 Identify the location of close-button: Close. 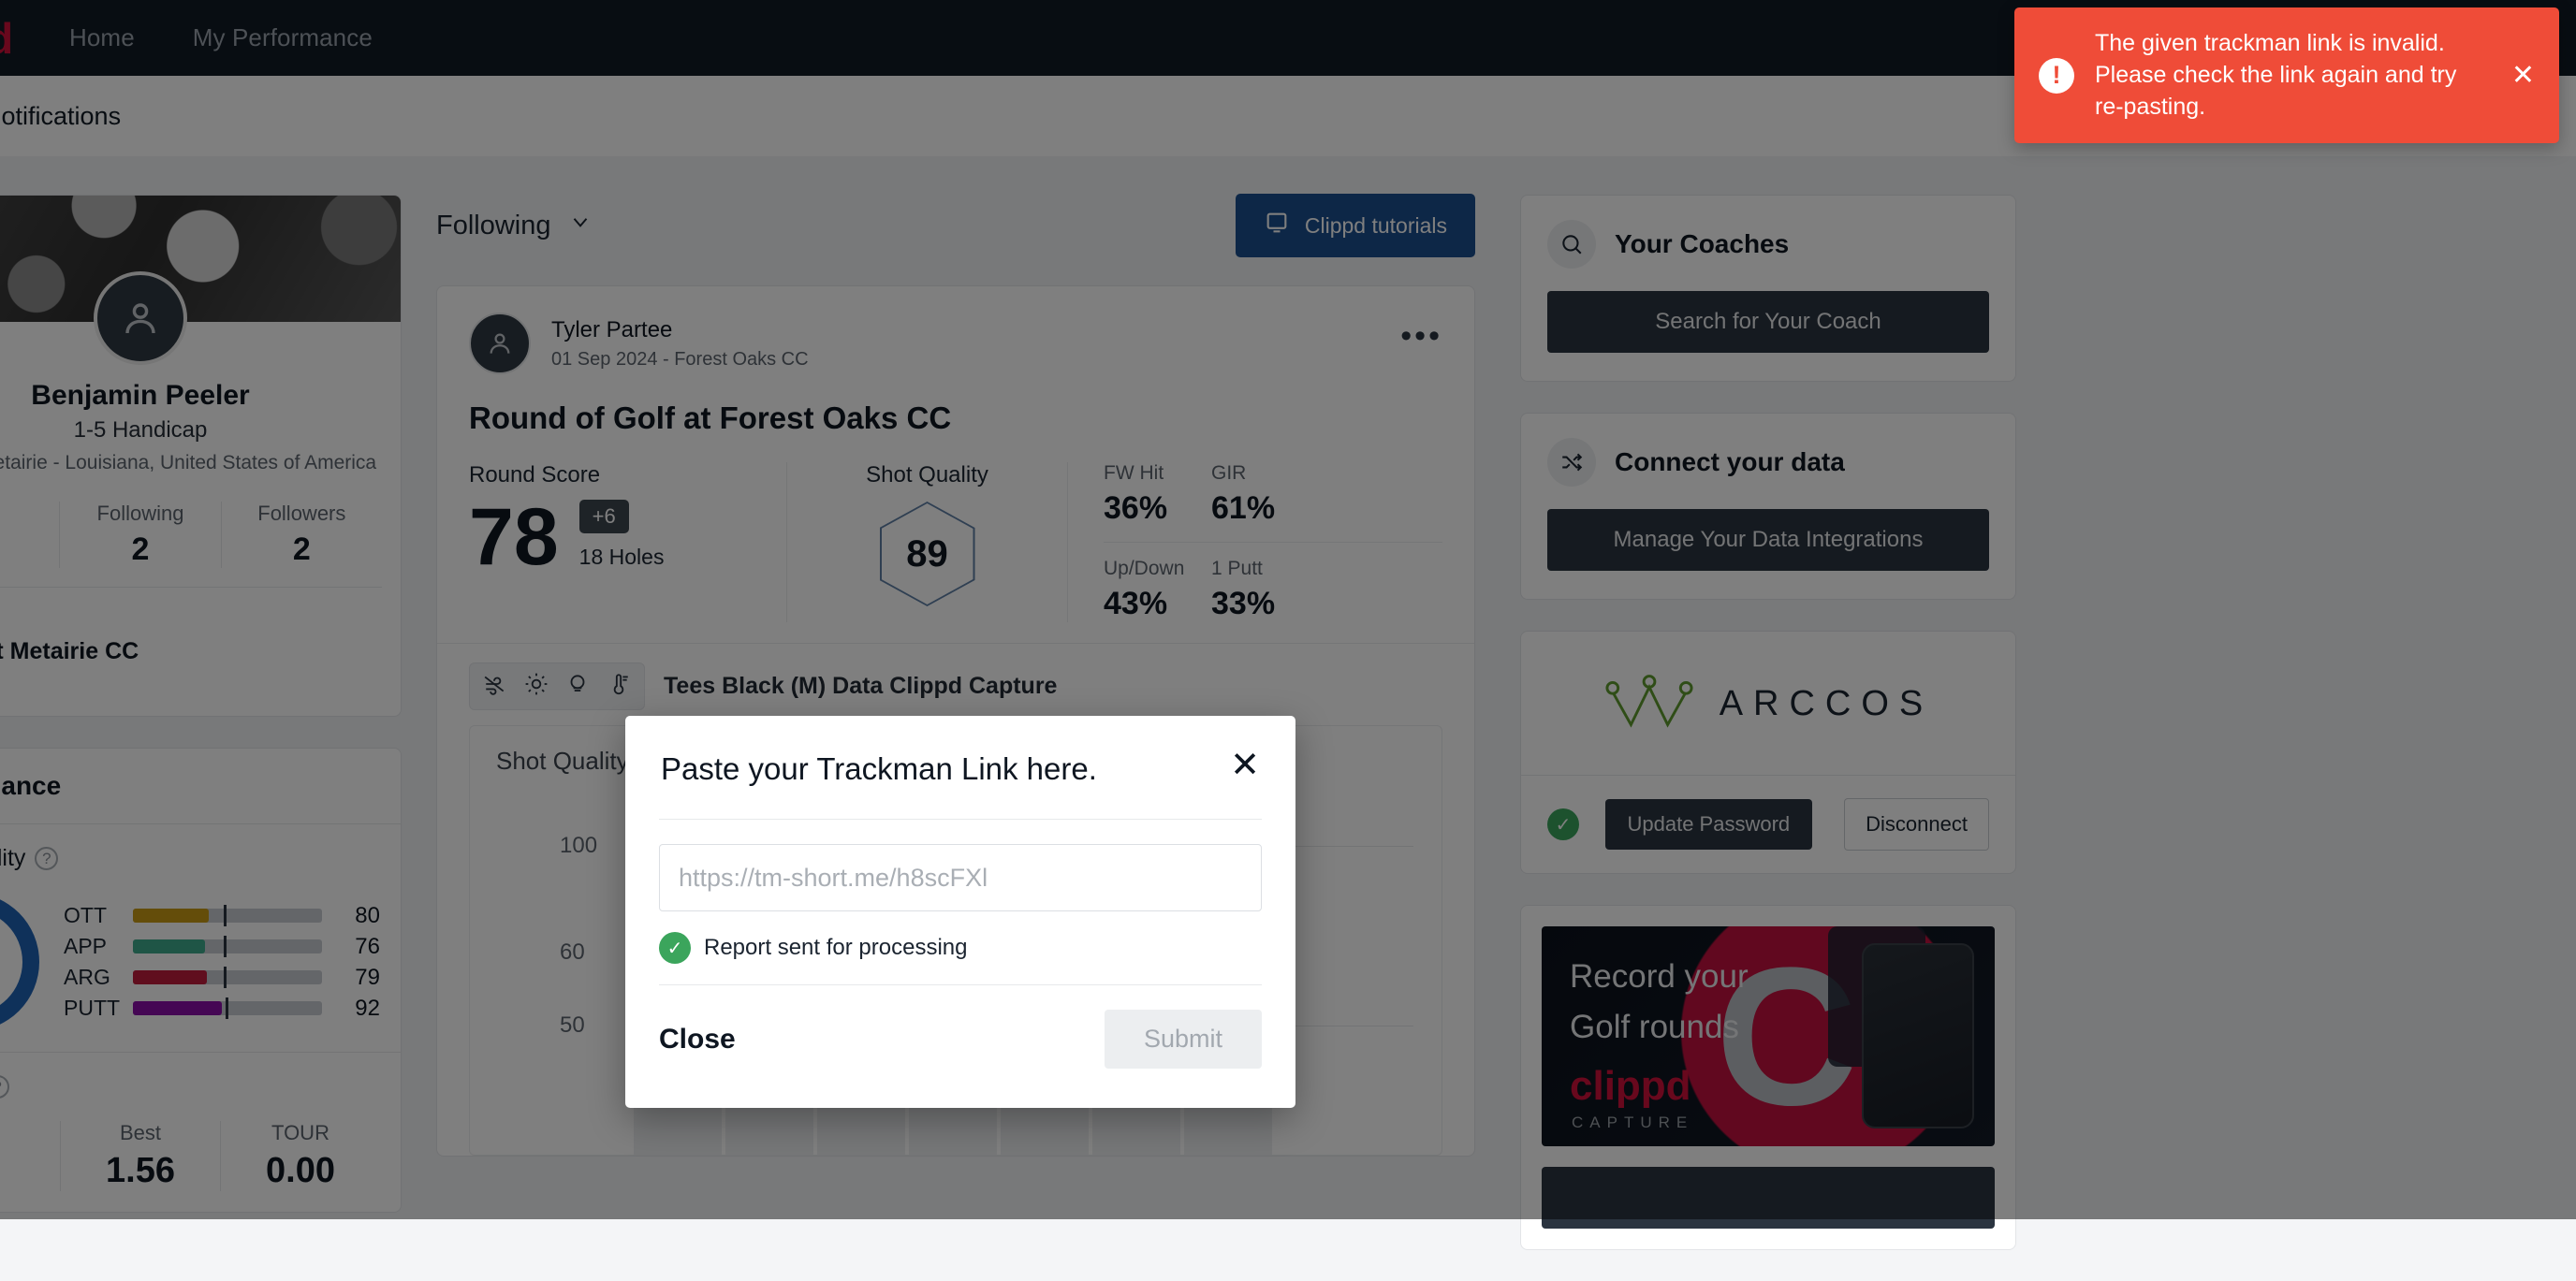
(697, 1040).